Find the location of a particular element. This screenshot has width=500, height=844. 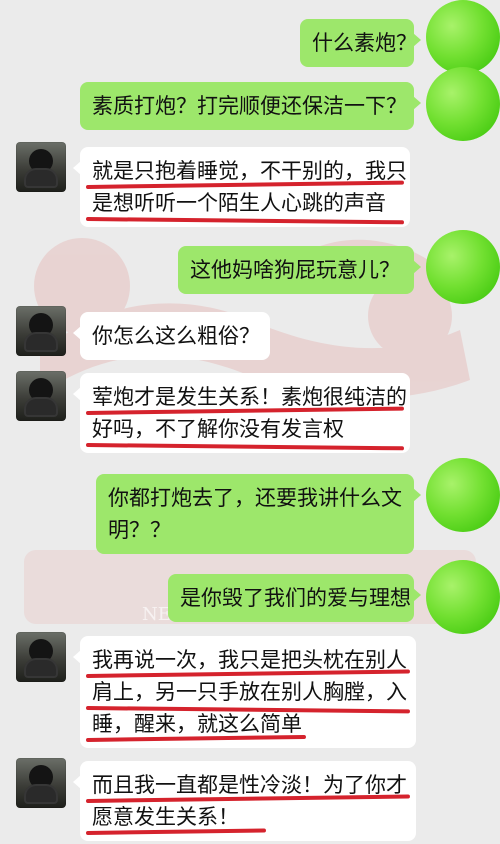

message-bubble: 而且我一直都是性冷淡！为了你才 愿意发生关系！ is located at coordinates (244, 801).